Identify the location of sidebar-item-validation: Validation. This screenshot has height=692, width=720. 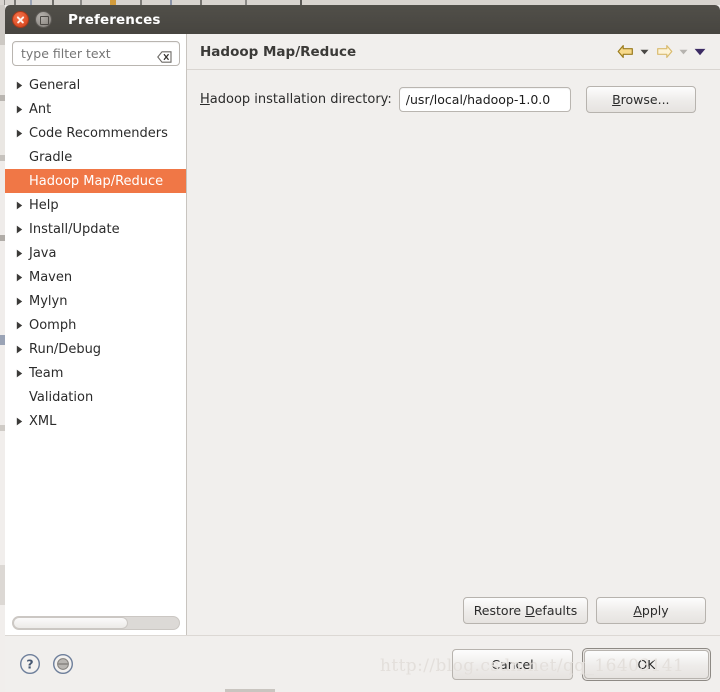
(95, 397).